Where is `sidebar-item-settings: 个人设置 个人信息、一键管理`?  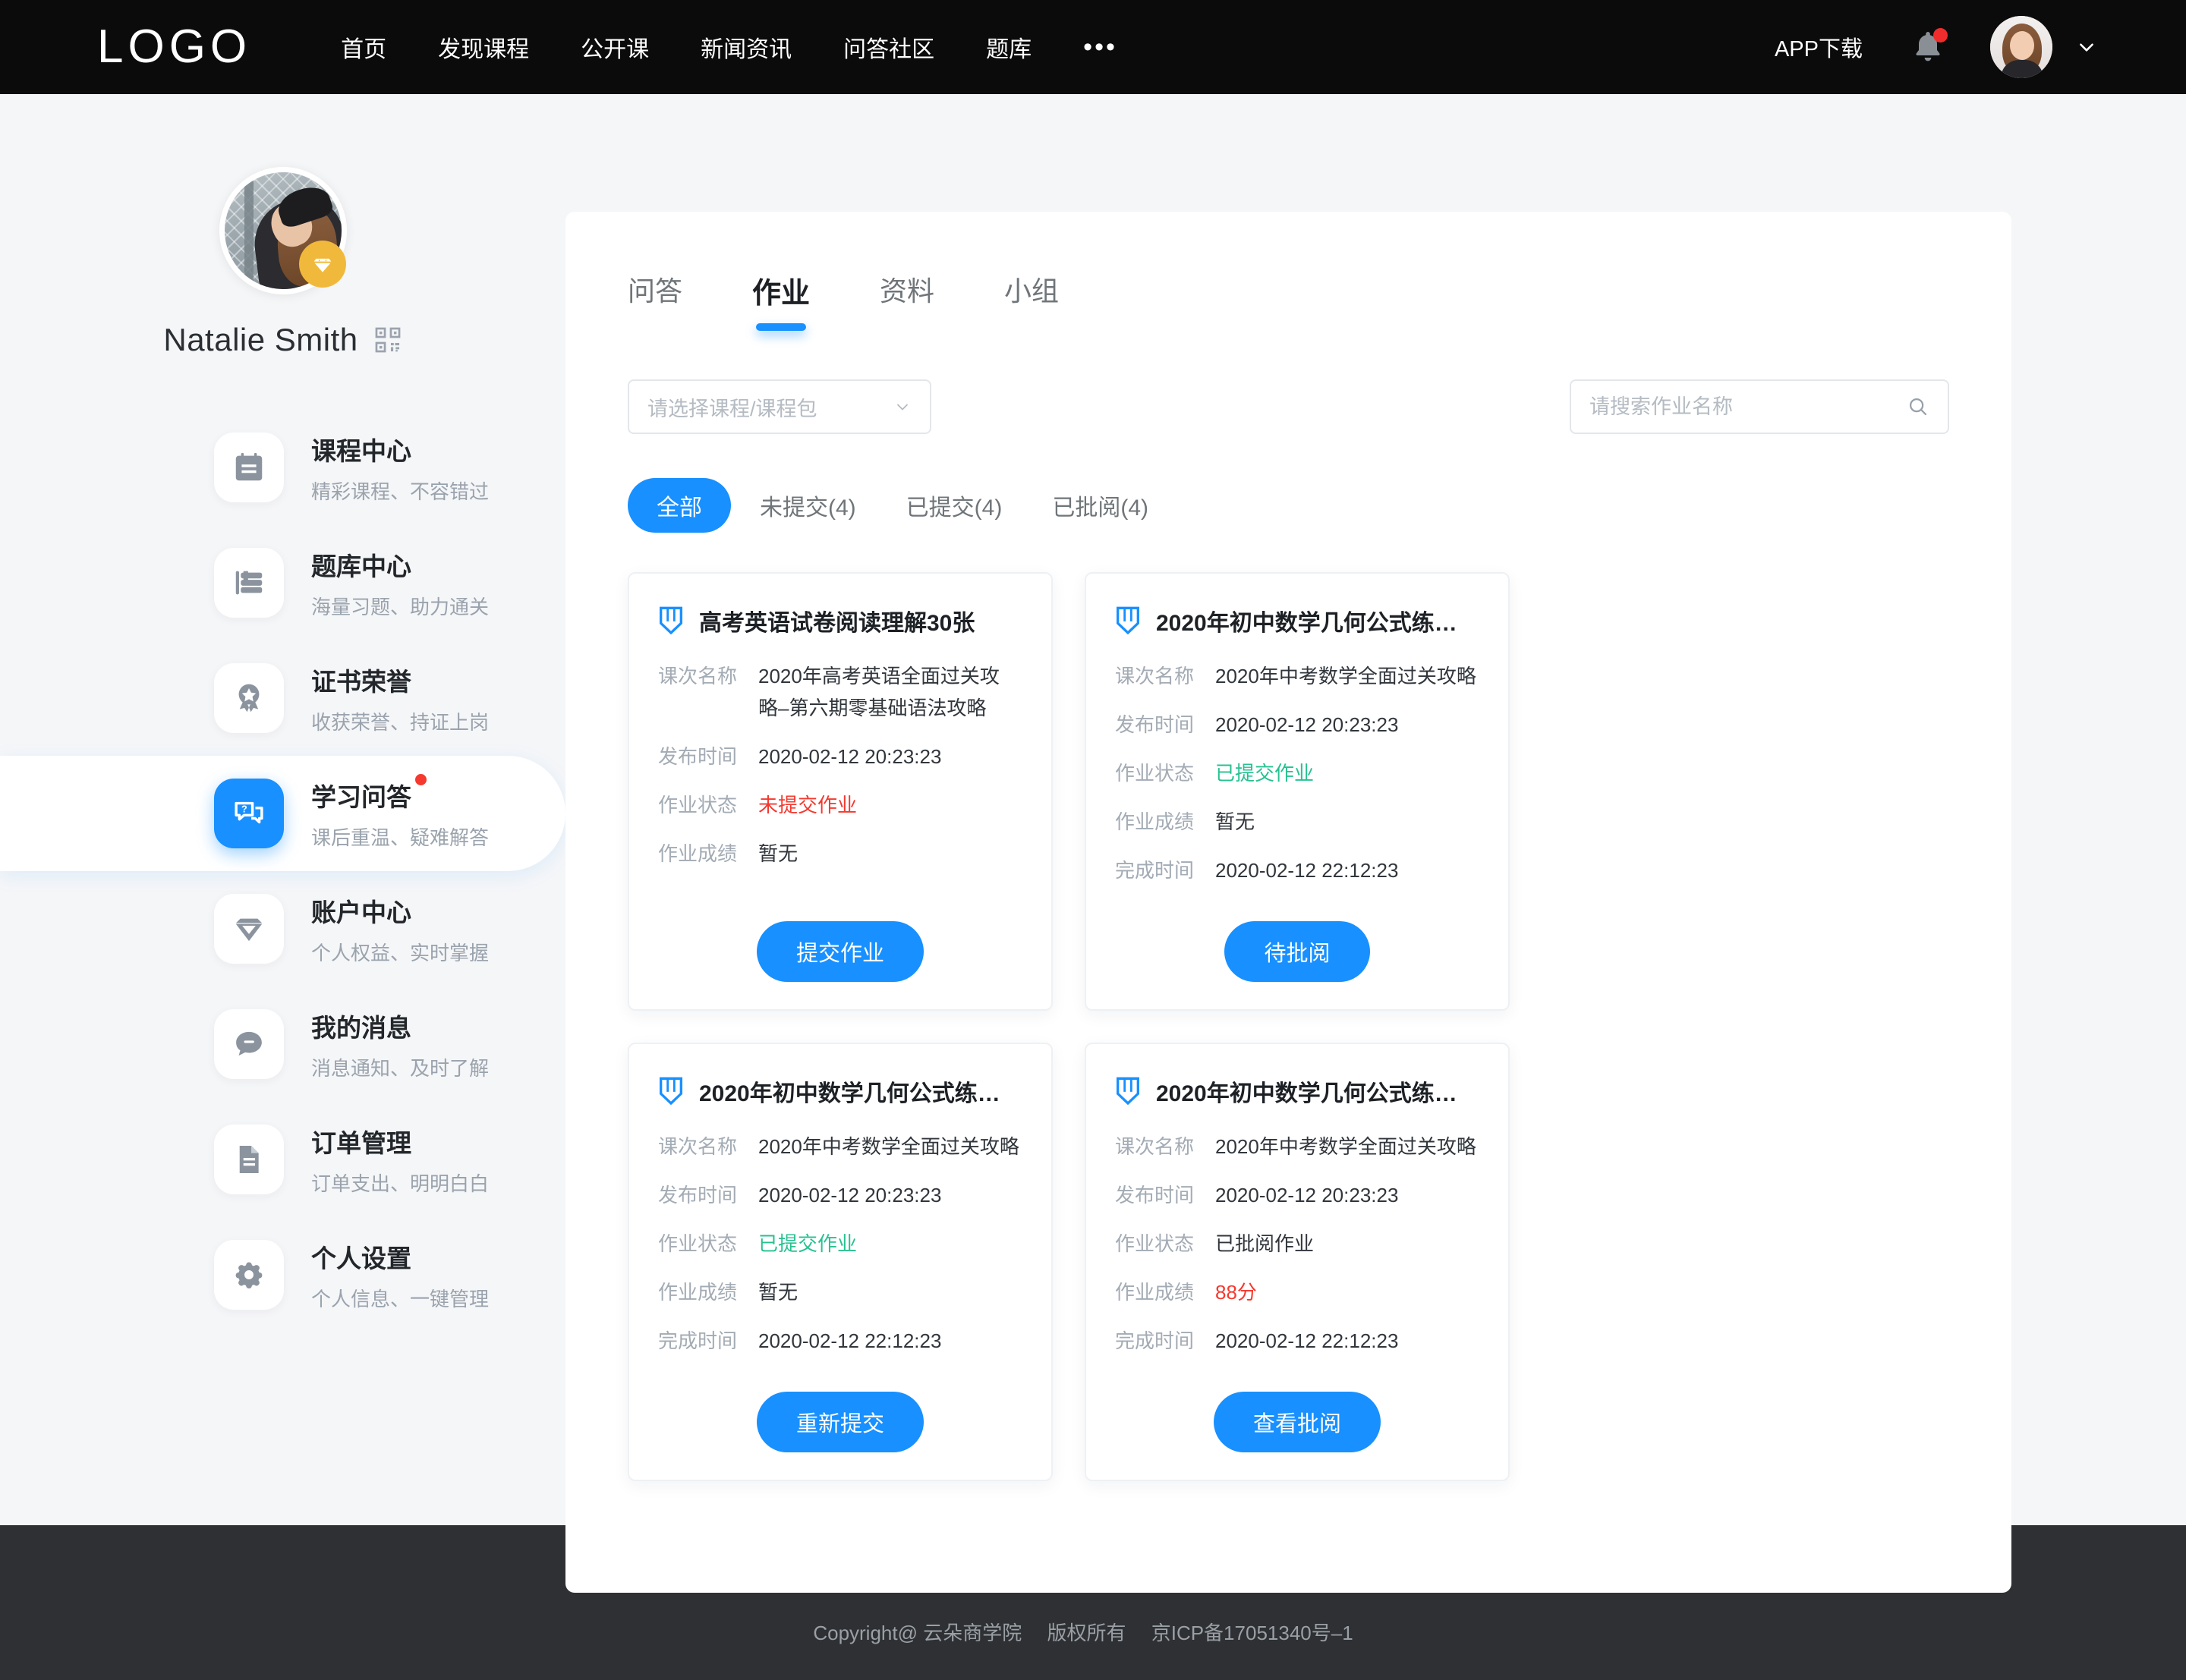
sidebar-item-settings: 个人设置 个人信息、一键管理 is located at coordinates (282, 1274).